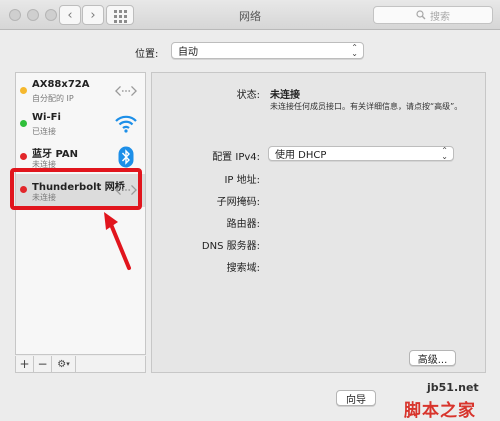  I want to click on status-dot-green, so click(23, 123).